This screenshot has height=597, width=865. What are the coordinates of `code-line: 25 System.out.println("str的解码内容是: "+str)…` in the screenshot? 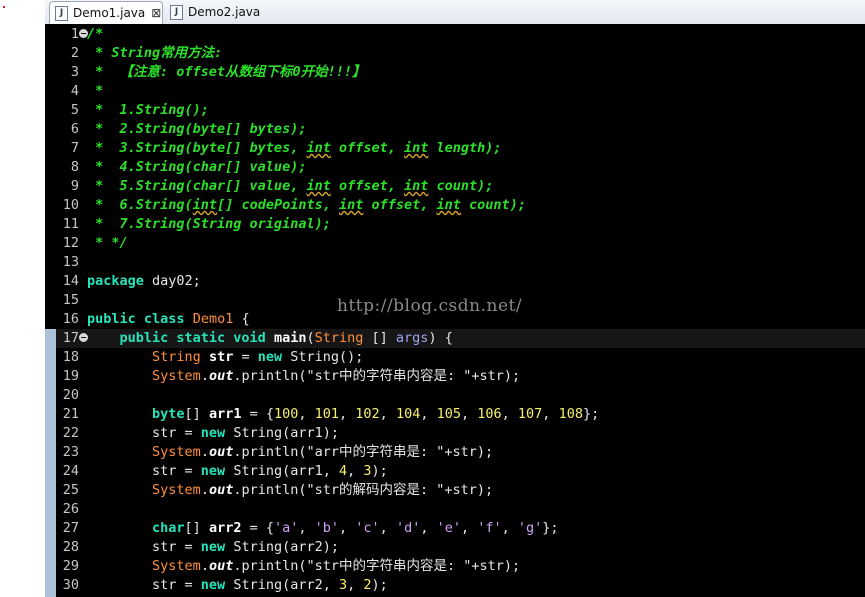 It's located at (460, 490).